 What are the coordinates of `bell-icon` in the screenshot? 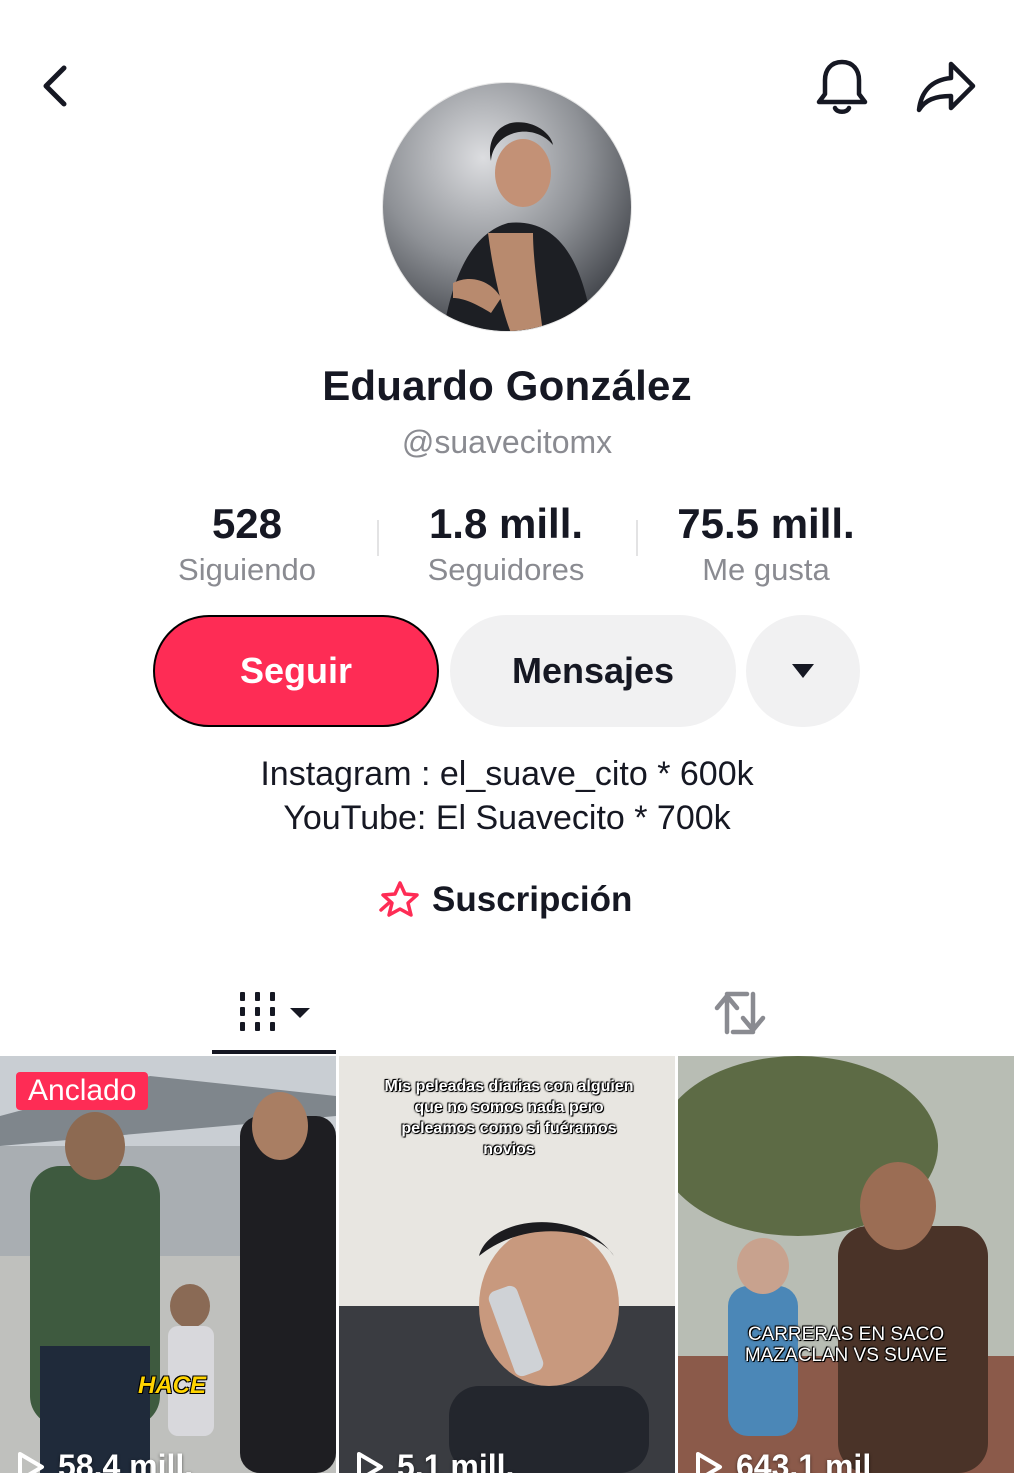 It's located at (842, 86).